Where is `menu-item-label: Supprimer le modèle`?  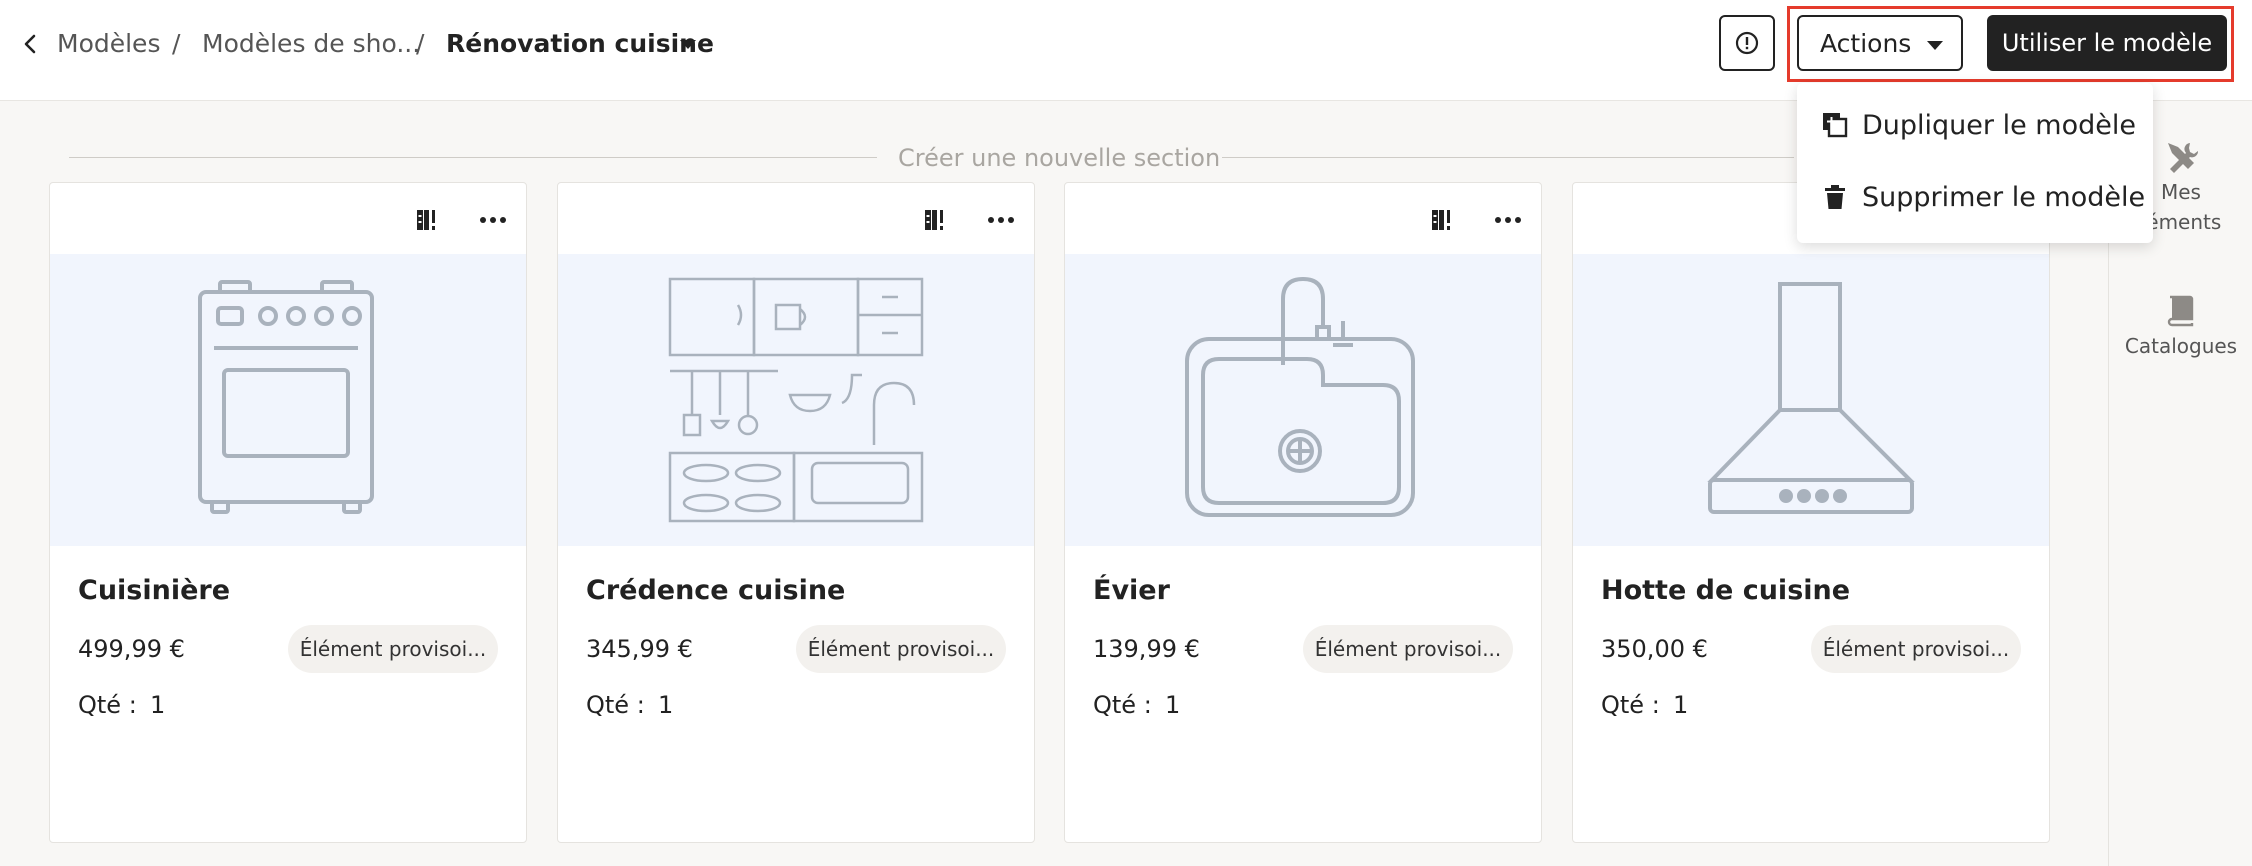 menu-item-label: Supprimer le modèle is located at coordinates (2004, 197).